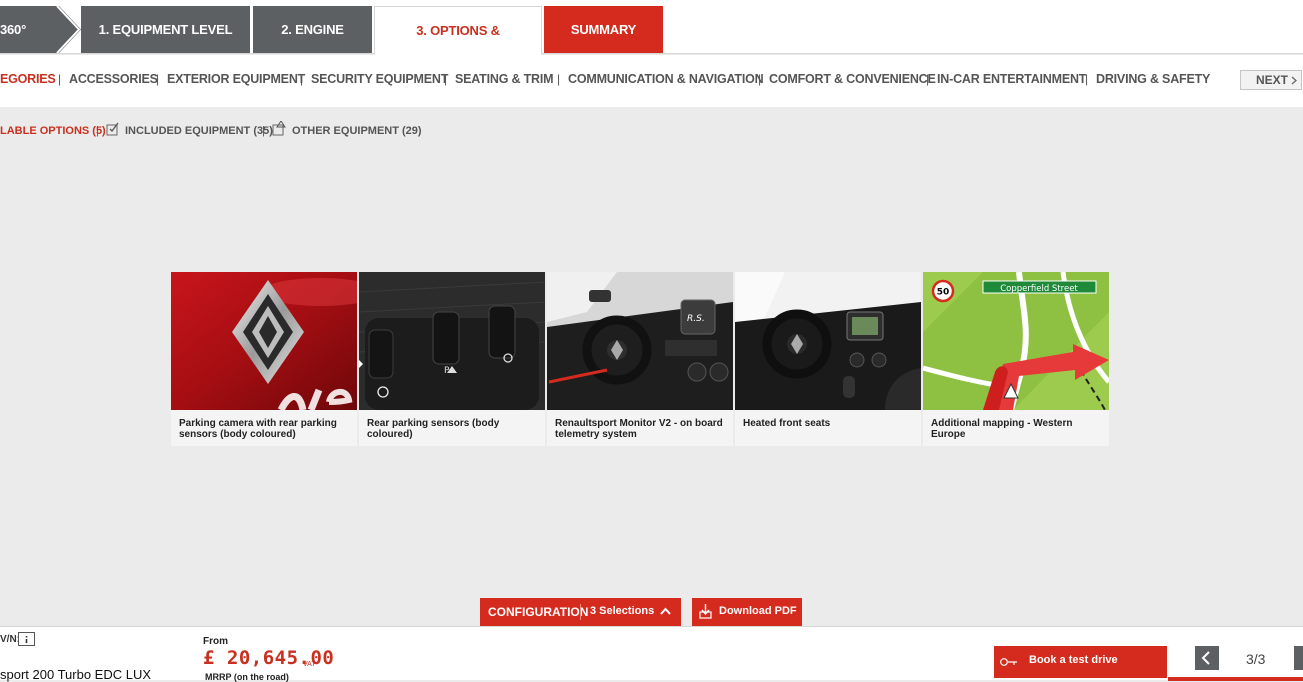  What do you see at coordinates (666, 79) in the screenshot?
I see `category-communication-navigation: COMMUNICATION & NAVIGATION` at bounding box center [666, 79].